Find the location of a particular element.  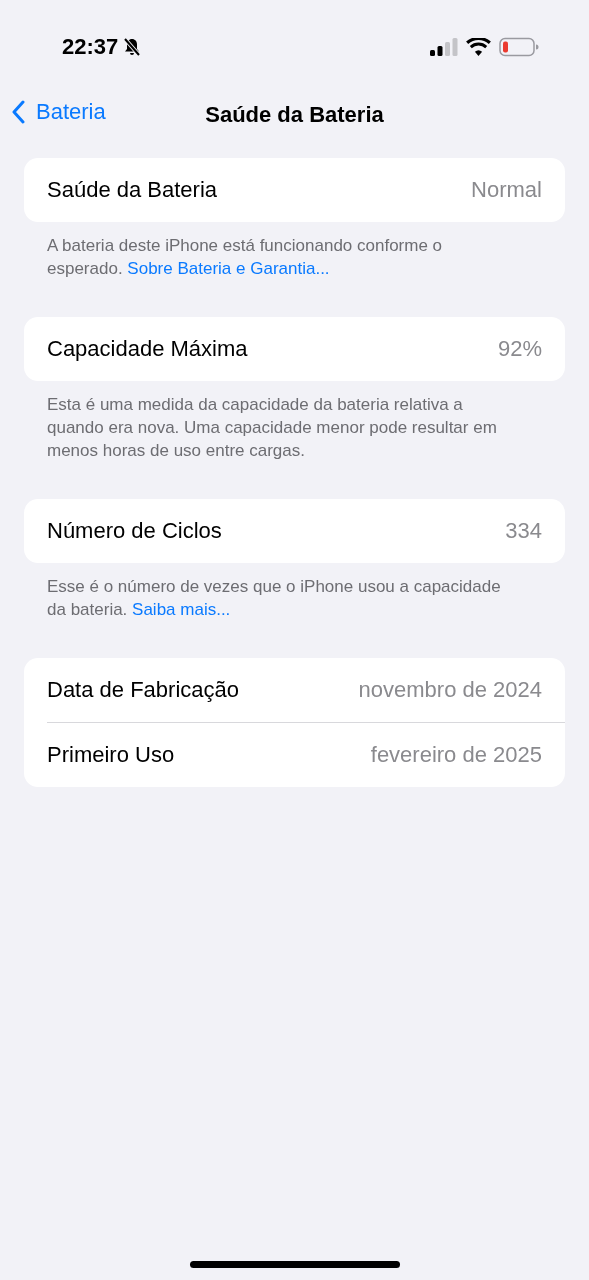

chevron-icon is located at coordinates (19, 112).